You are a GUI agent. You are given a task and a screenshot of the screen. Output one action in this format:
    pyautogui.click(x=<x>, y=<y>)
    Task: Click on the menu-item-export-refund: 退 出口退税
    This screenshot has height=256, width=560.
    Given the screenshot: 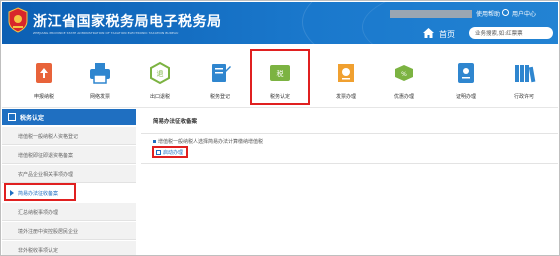 What is the action you would take?
    pyautogui.click(x=160, y=78)
    